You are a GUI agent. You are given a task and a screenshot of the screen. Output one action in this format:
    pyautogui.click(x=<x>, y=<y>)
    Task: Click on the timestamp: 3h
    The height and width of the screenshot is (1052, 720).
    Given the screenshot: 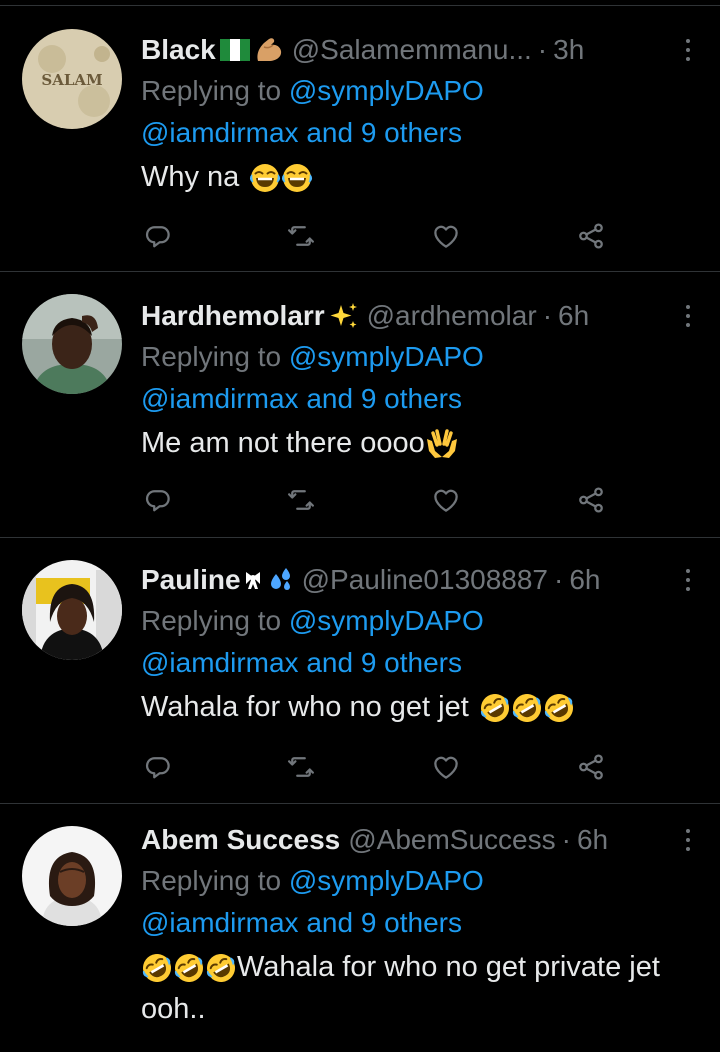 What is the action you would take?
    pyautogui.click(x=568, y=50)
    